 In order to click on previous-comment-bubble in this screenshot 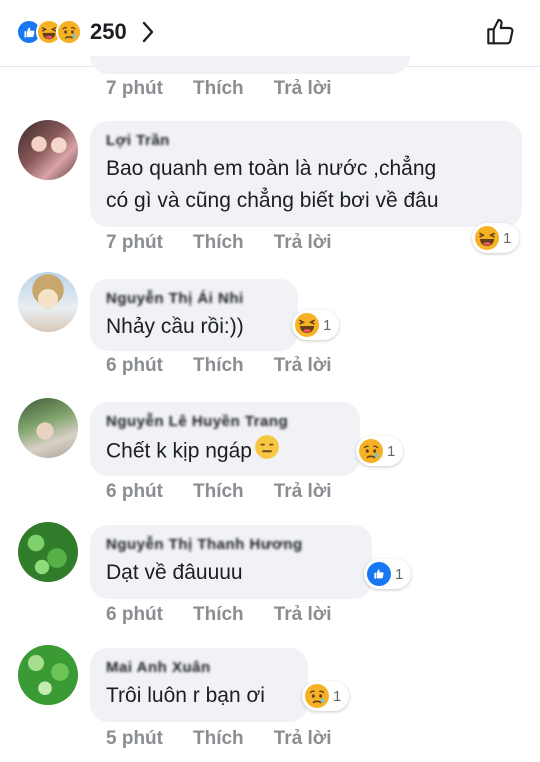, I will do `click(250, 65)`.